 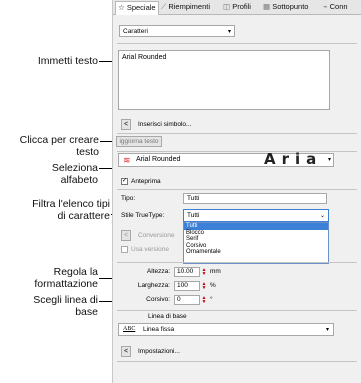 What do you see at coordinates (177, 31) in the screenshot?
I see `category-select: Caratteri ▾` at bounding box center [177, 31].